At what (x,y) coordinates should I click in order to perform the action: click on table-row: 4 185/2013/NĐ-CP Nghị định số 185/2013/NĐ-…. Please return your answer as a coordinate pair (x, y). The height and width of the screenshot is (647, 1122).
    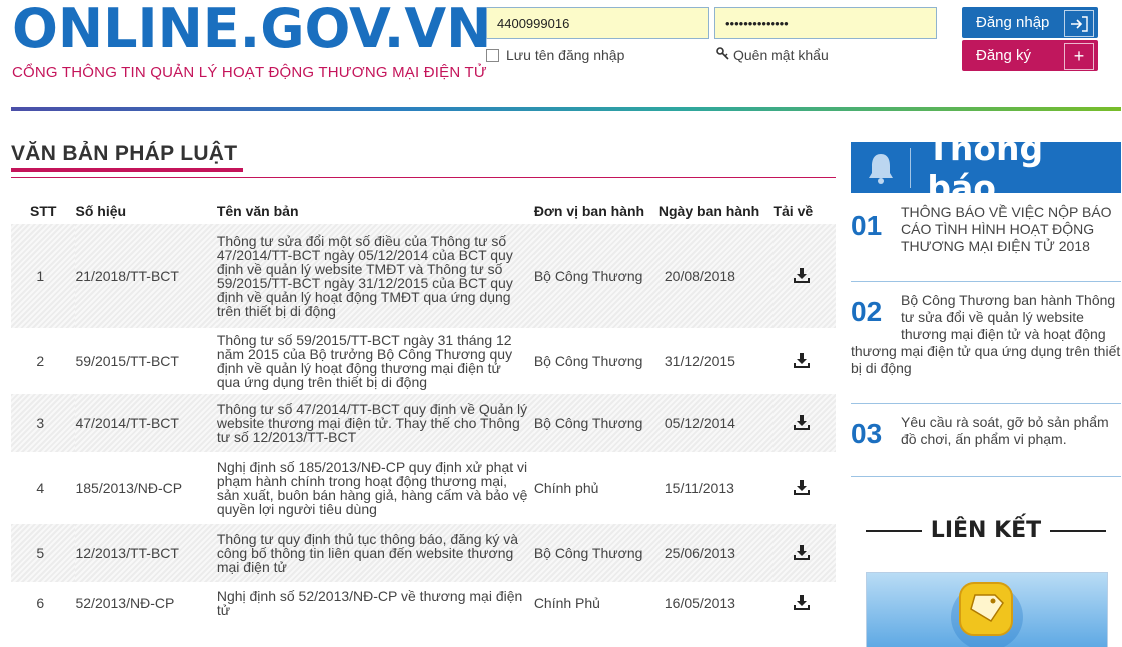
    Looking at the image, I should click on (423, 488).